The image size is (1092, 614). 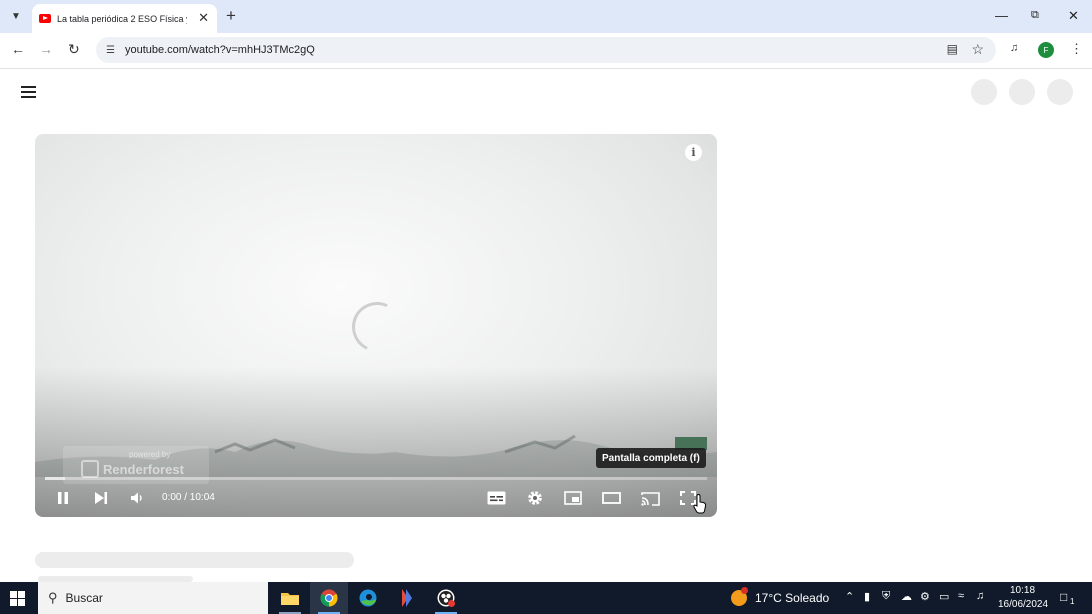 I want to click on folder-icon, so click(x=290, y=599).